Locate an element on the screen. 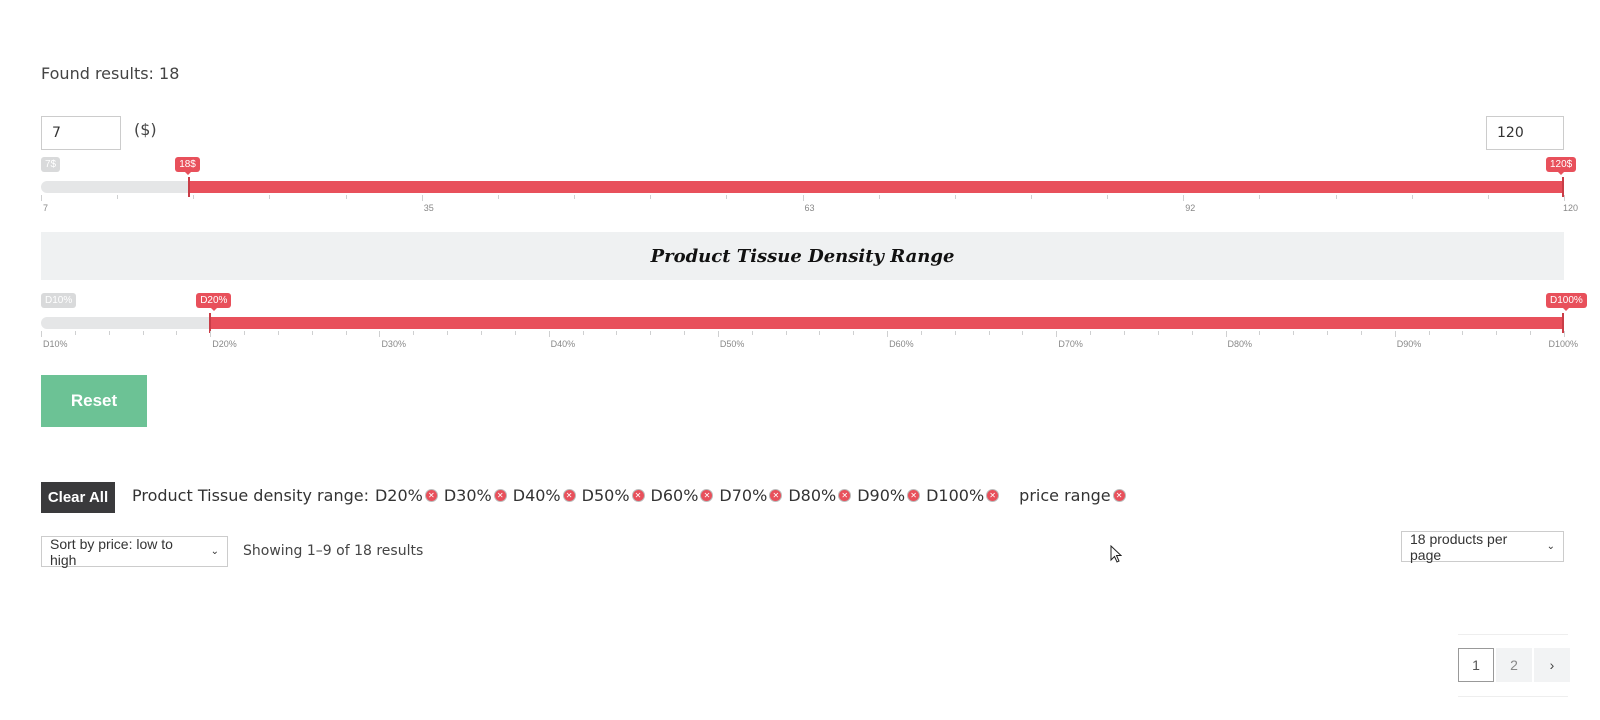  price-from-label: 18$ is located at coordinates (187, 166).